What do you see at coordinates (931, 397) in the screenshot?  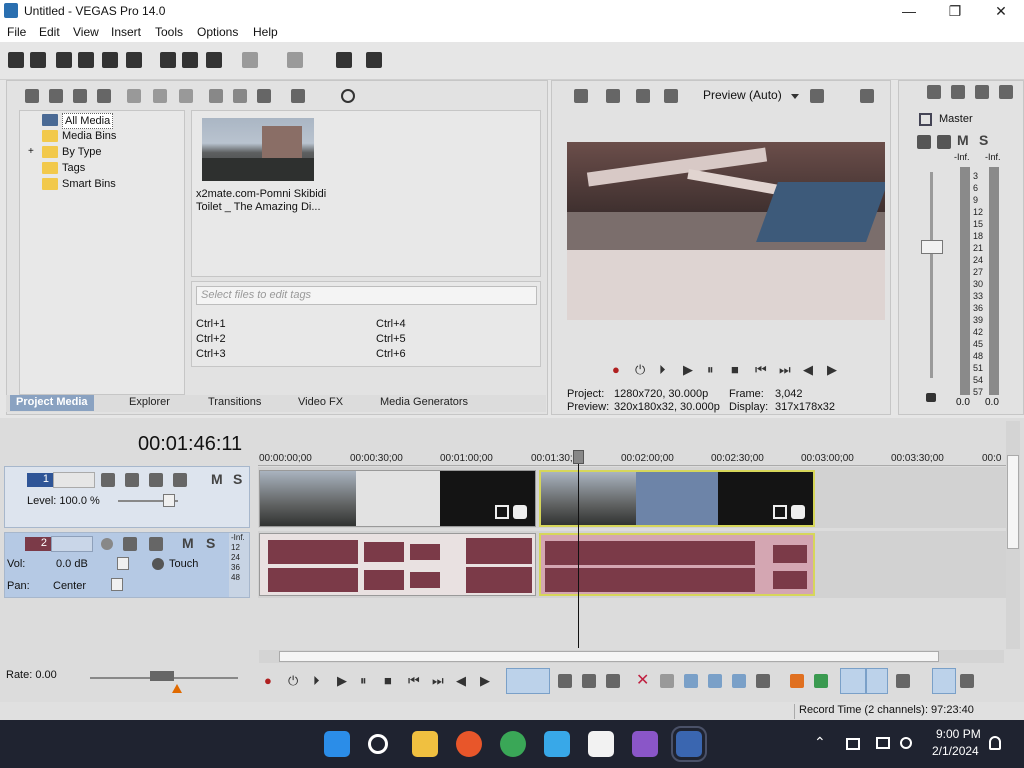 I see `lock-icon` at bounding box center [931, 397].